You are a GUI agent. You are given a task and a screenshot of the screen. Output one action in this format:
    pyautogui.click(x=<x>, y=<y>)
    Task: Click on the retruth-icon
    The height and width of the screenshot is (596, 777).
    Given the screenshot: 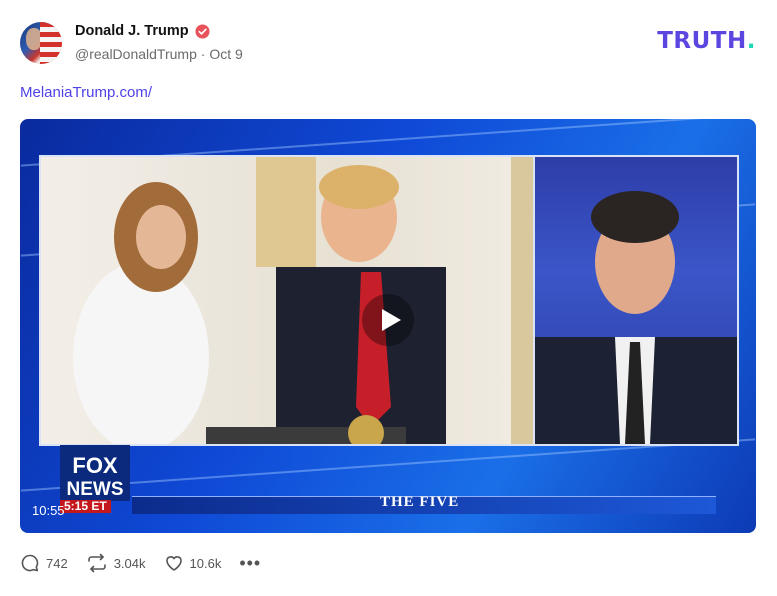 What is the action you would take?
    pyautogui.click(x=96, y=563)
    